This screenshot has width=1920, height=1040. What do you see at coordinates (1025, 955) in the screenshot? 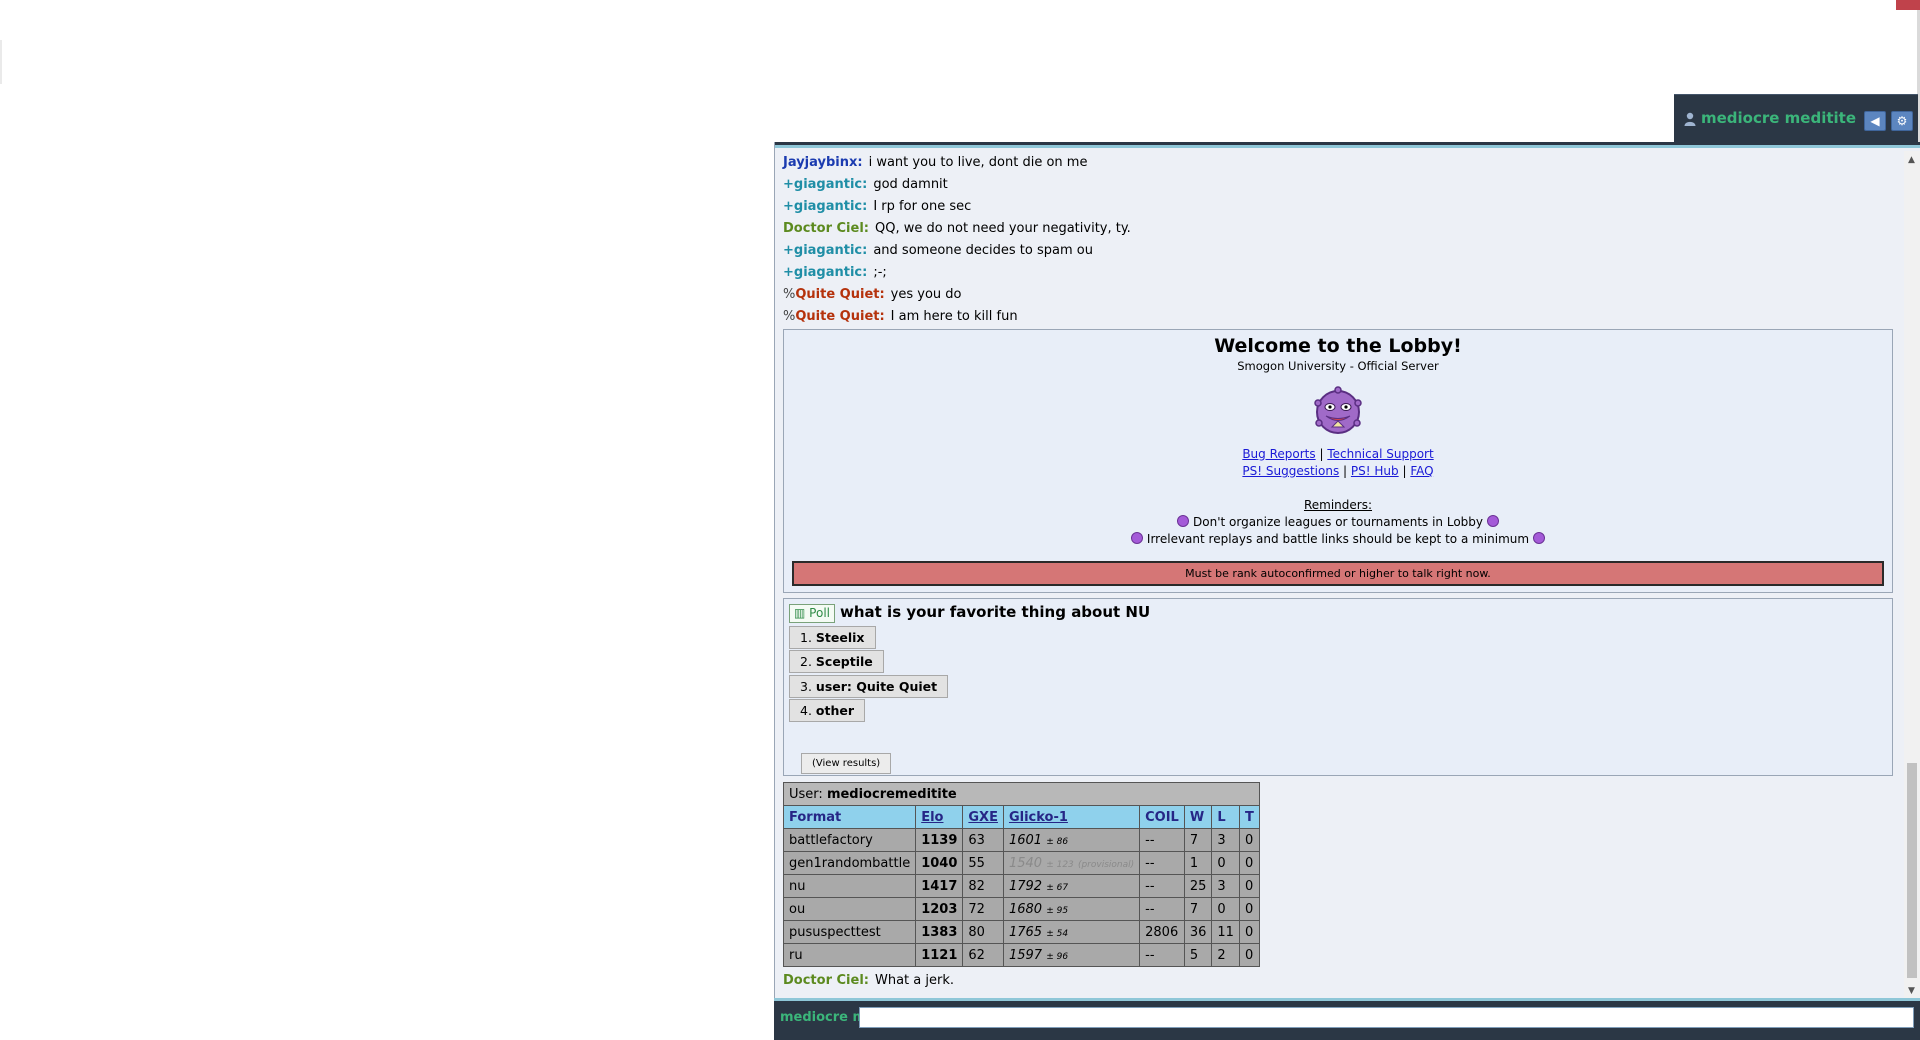
I see `glicko-value: 1597` at bounding box center [1025, 955].